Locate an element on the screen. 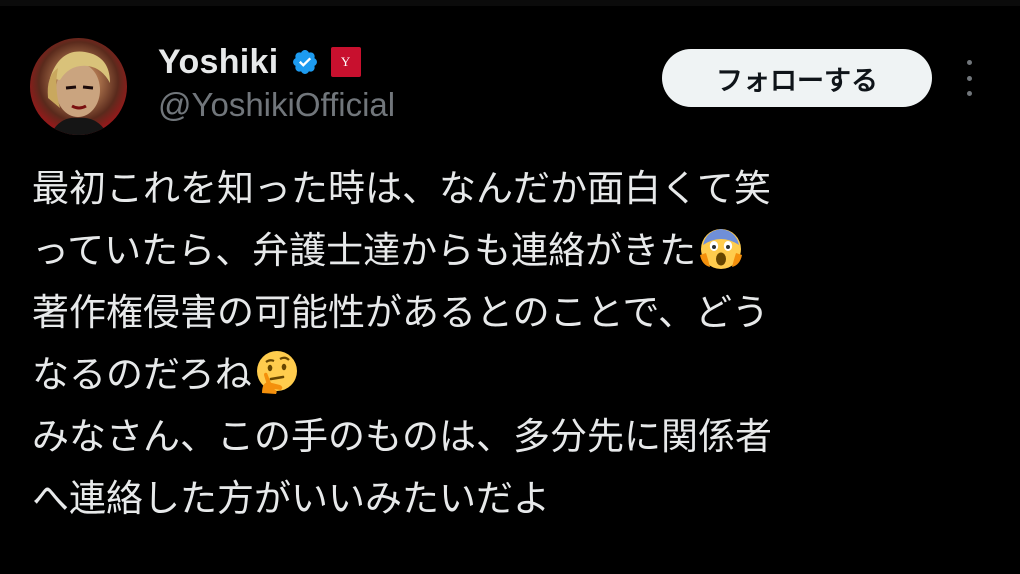 The height and width of the screenshot is (574, 1020). tweet-line: へ連絡した方がいいみたいだよ is located at coordinates (512, 499).